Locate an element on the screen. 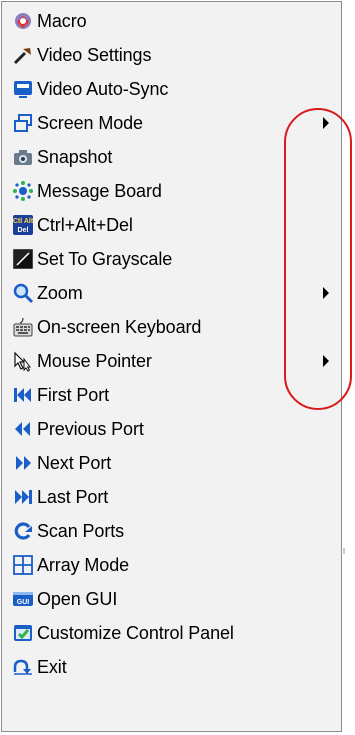 This screenshot has height=735, width=355. menu-item-open-gui: GUI Open GUI is located at coordinates (171, 599).